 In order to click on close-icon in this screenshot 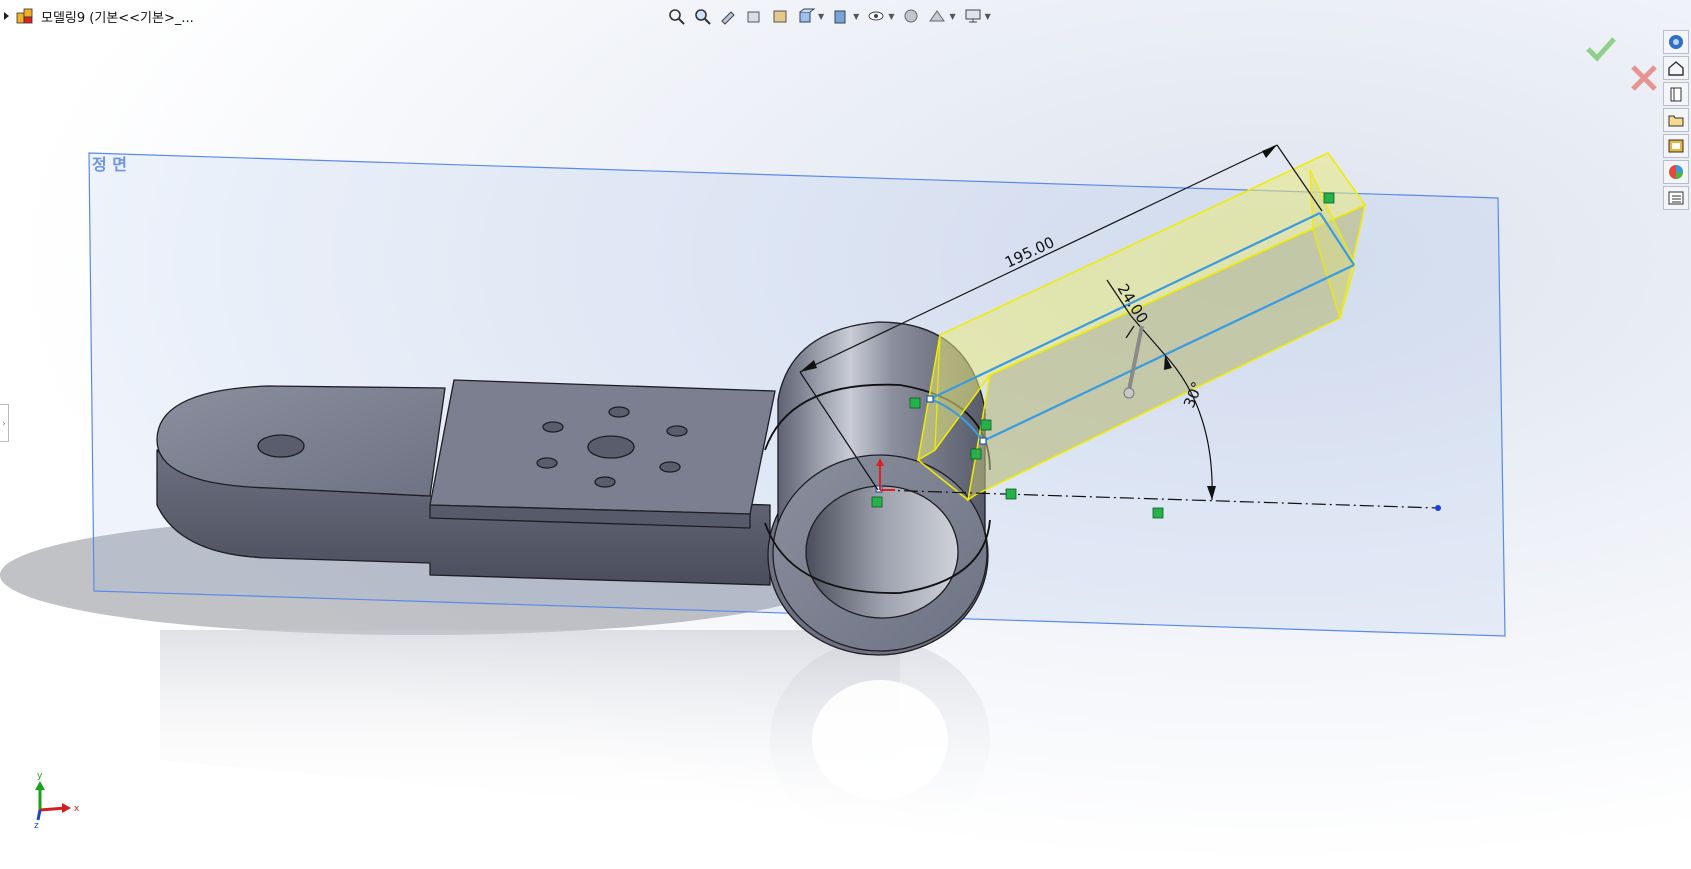, I will do `click(1644, 78)`.